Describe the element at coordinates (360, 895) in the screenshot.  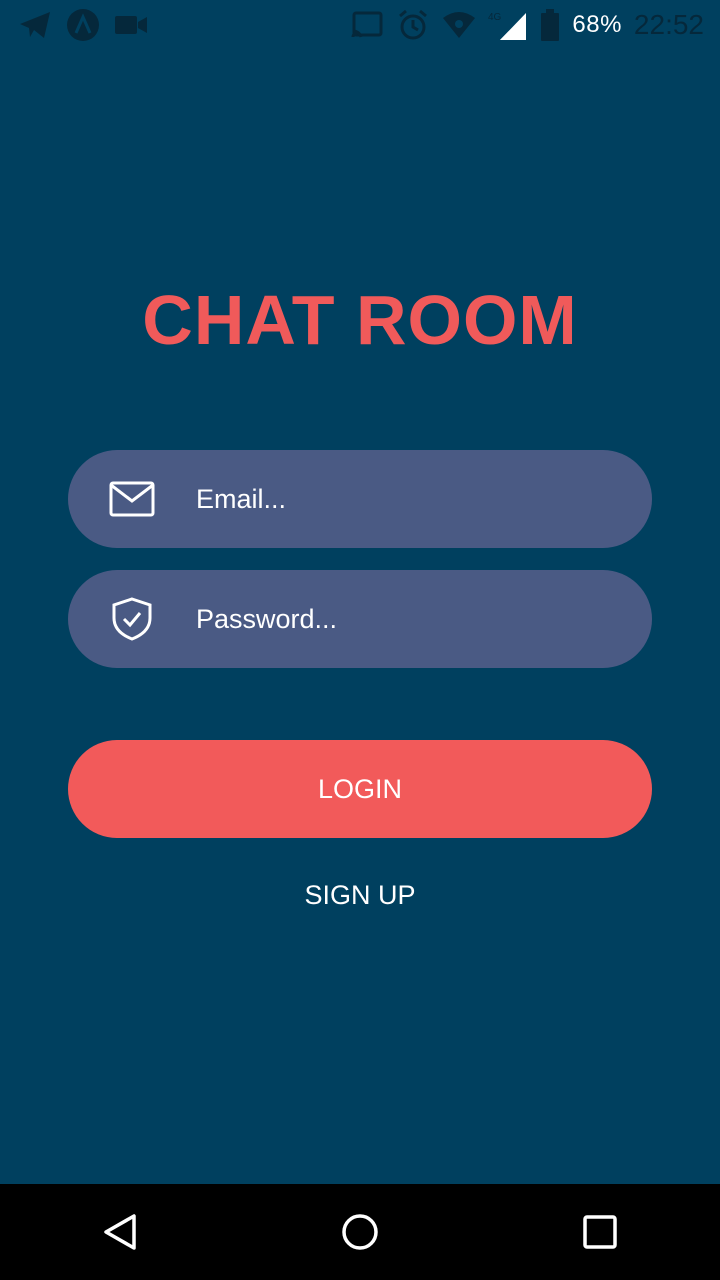
I see `signup-button: SIGN UP` at that location.